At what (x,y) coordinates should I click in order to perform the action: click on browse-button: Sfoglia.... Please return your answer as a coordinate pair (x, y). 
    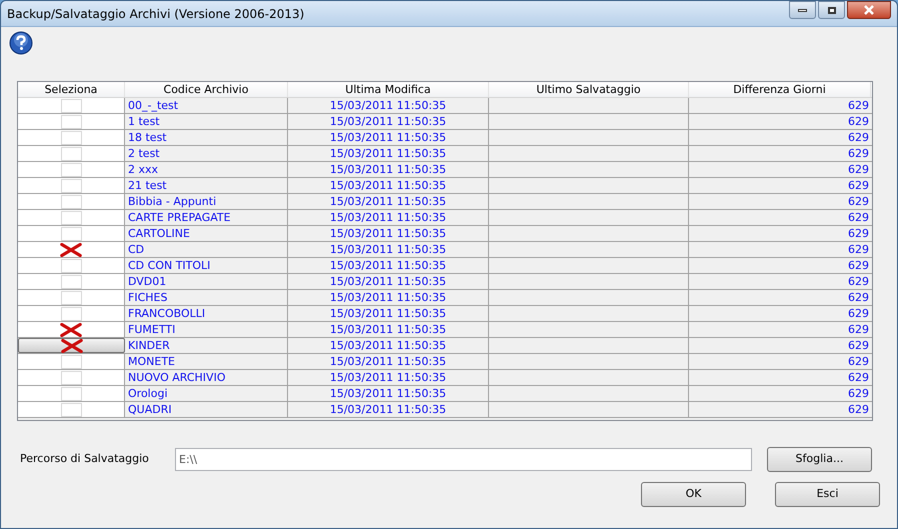
    Looking at the image, I should click on (819, 459).